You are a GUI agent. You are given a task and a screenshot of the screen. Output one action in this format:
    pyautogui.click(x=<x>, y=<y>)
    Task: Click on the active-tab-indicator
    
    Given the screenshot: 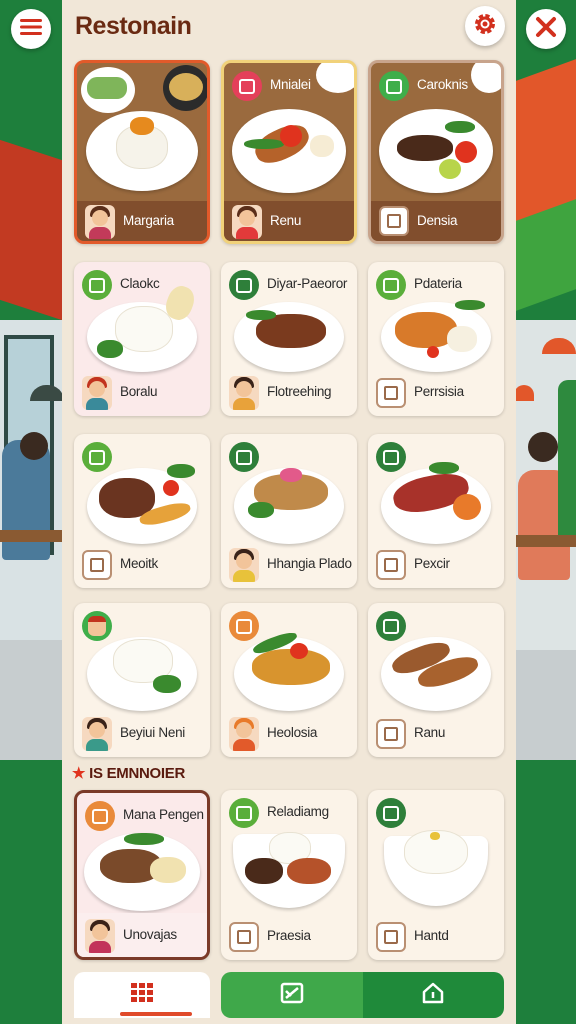 What is the action you would take?
    pyautogui.click(x=156, y=1014)
    